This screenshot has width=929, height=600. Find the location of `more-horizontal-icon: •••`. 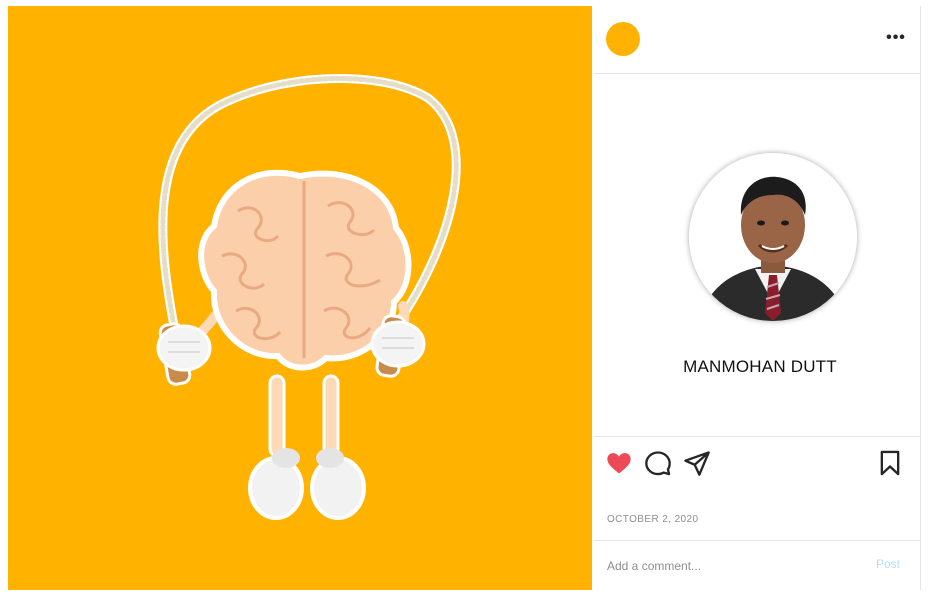

more-horizontal-icon: ••• is located at coordinates (896, 37).